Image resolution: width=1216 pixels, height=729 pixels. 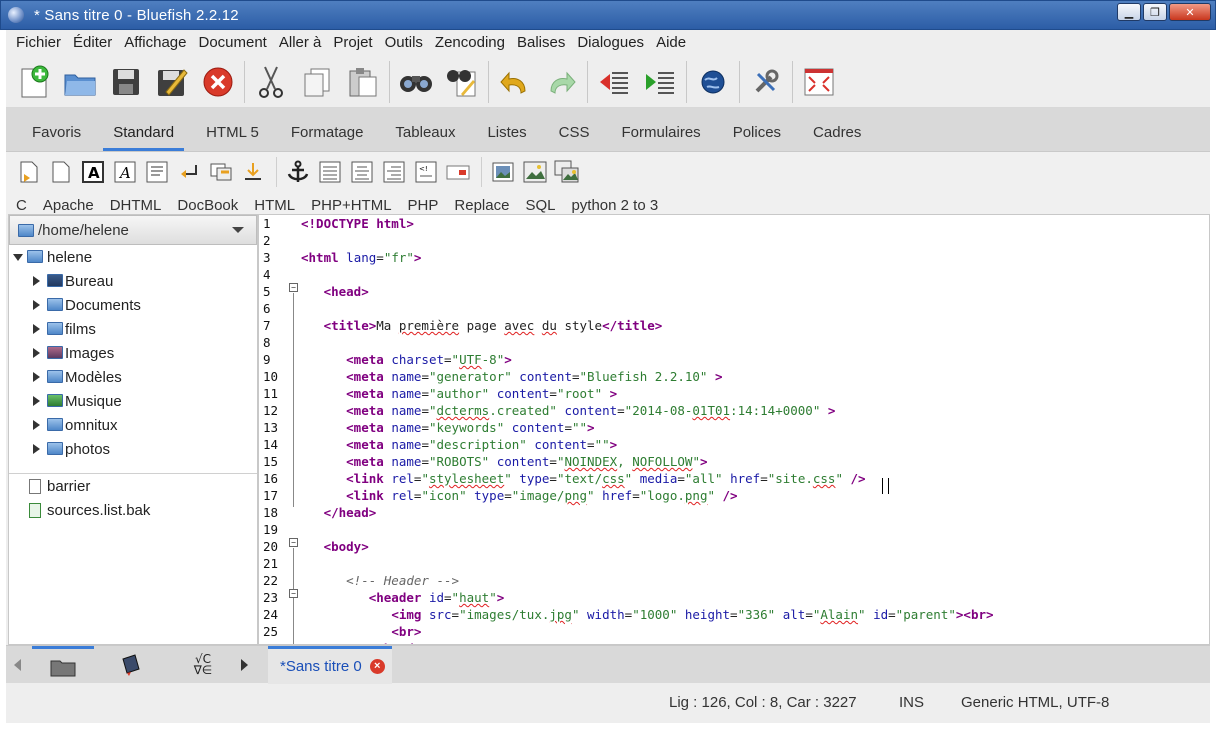 I want to click on bookmarks-tab, so click(x=131, y=665).